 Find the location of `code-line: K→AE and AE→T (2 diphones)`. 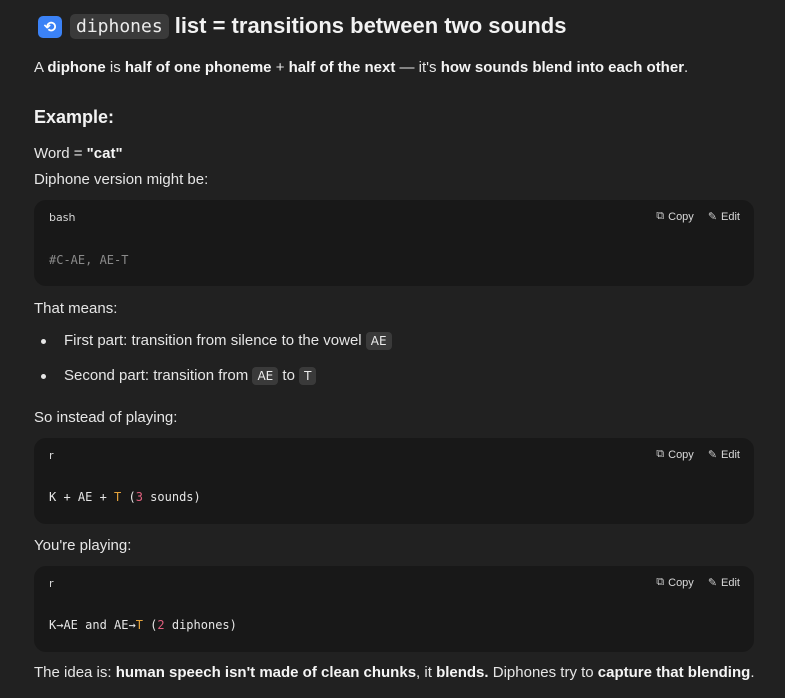

code-line: K→AE and AE→T (2 diphones) is located at coordinates (143, 625).